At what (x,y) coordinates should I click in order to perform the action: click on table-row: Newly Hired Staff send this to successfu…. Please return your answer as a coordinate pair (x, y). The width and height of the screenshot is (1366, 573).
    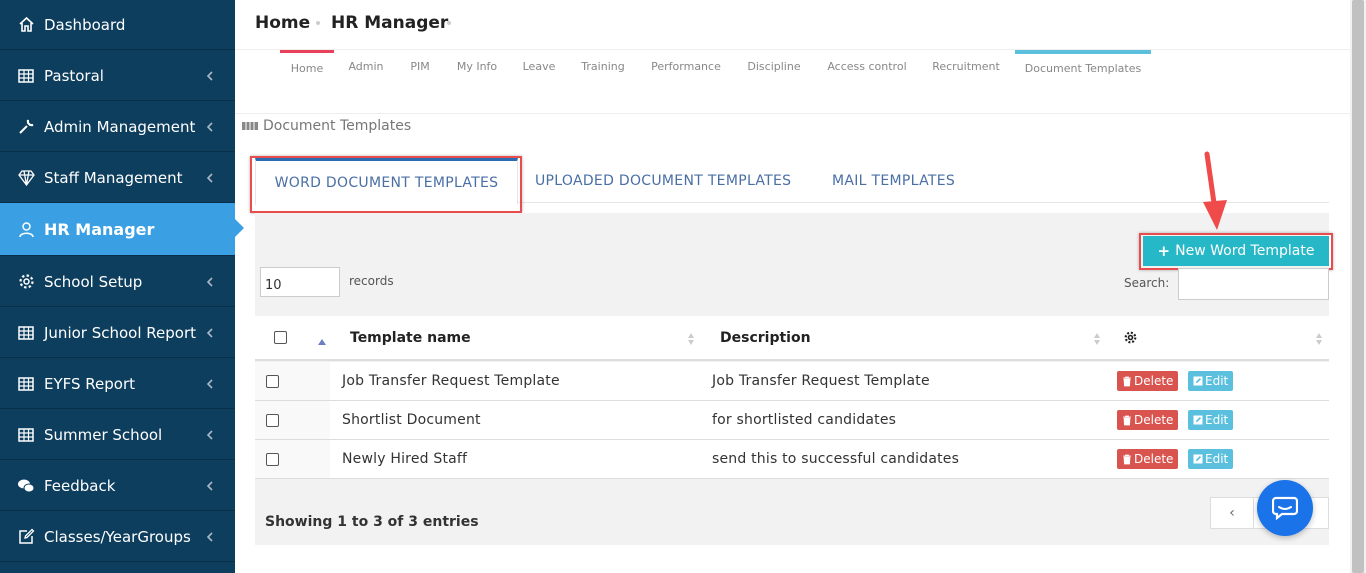
    Looking at the image, I should click on (792, 459).